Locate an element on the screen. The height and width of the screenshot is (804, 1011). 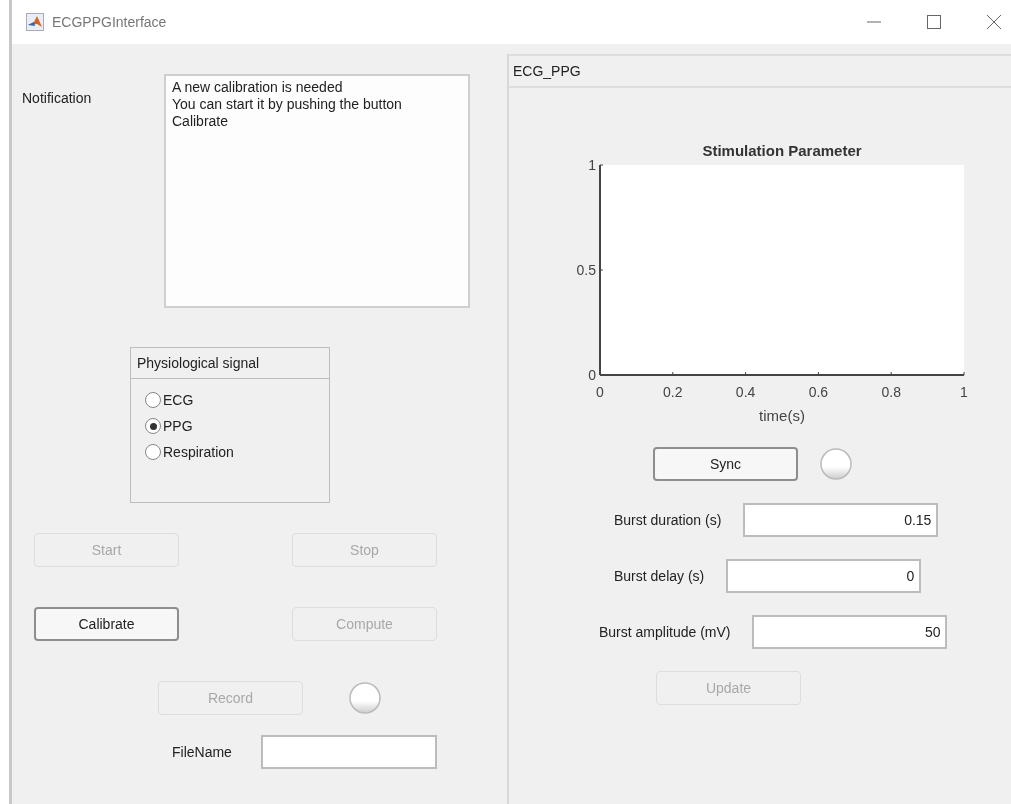
maximize-icon is located at coordinates (934, 22).